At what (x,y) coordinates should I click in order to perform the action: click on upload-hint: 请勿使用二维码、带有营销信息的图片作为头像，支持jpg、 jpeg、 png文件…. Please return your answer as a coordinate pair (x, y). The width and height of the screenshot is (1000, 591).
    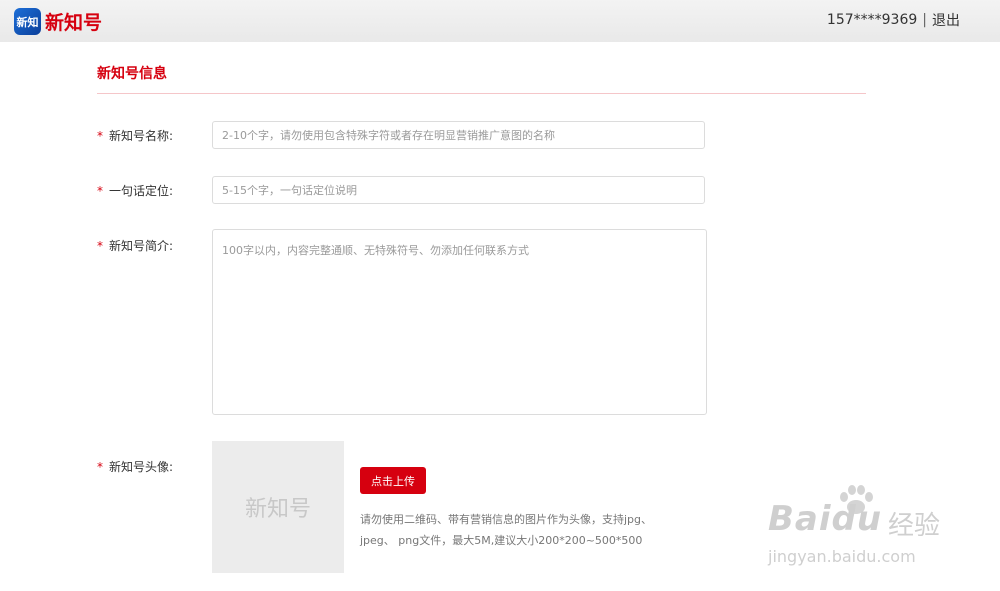
    Looking at the image, I should click on (520, 530).